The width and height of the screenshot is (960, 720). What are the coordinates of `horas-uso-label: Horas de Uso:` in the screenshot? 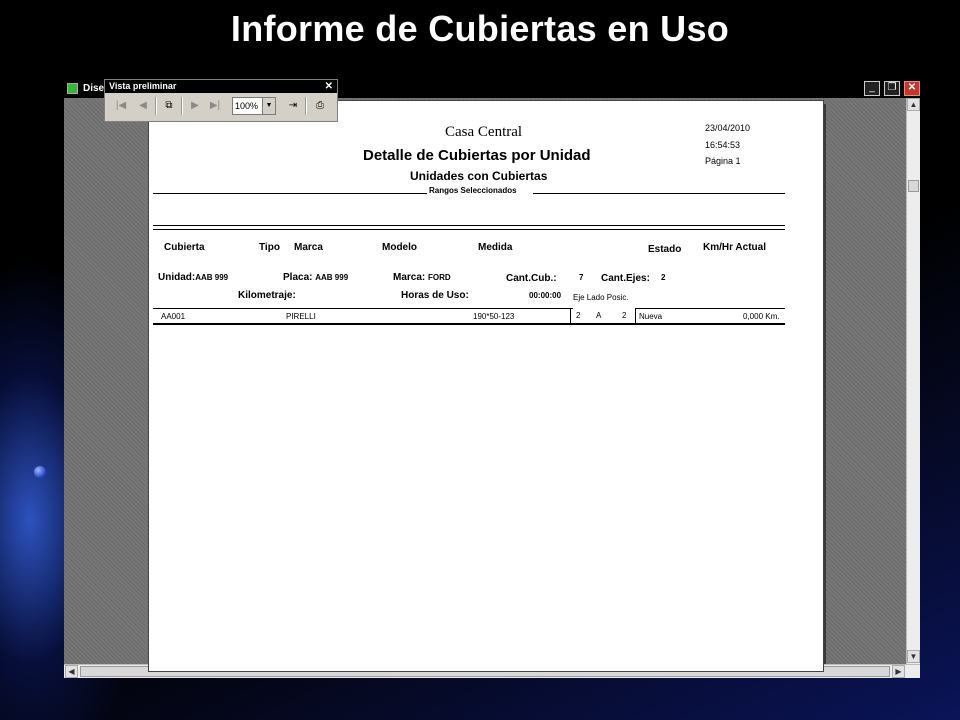 It's located at (435, 295).